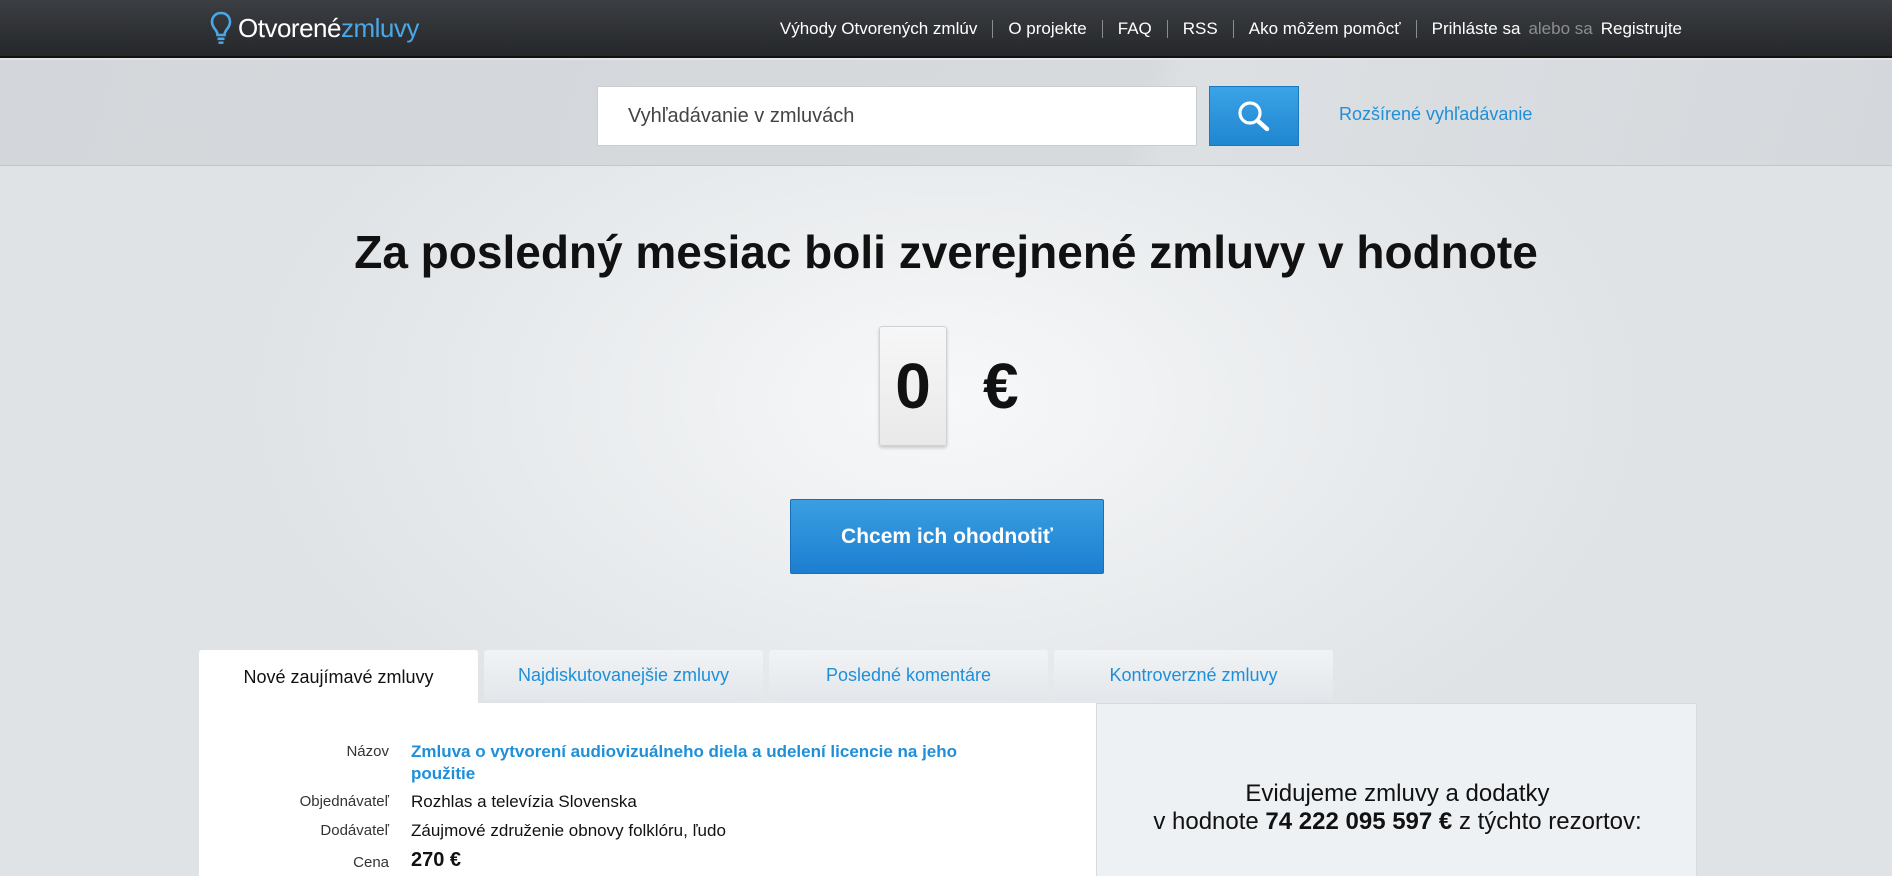 Image resolution: width=1892 pixels, height=876 pixels. What do you see at coordinates (1193, 675) in the screenshot?
I see `tab-controversial: Kontroverzné zmluvy` at bounding box center [1193, 675].